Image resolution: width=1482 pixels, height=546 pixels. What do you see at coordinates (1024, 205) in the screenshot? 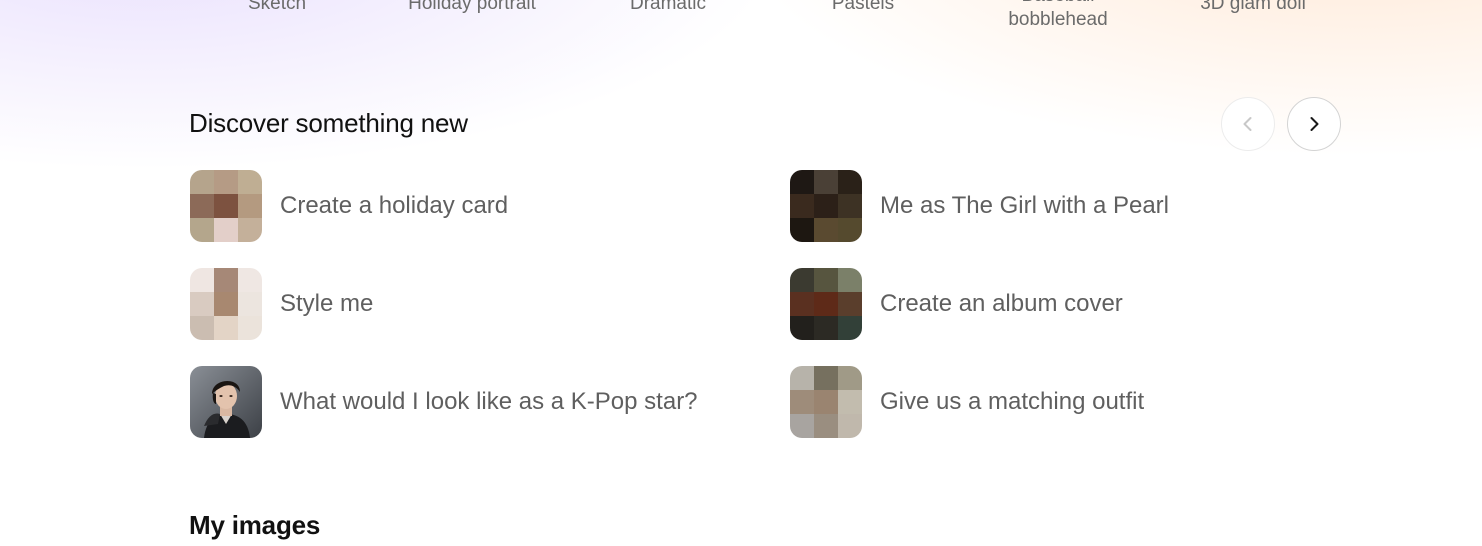
I see `suggestion-label: Me as The Girl with a Pearl` at bounding box center [1024, 205].